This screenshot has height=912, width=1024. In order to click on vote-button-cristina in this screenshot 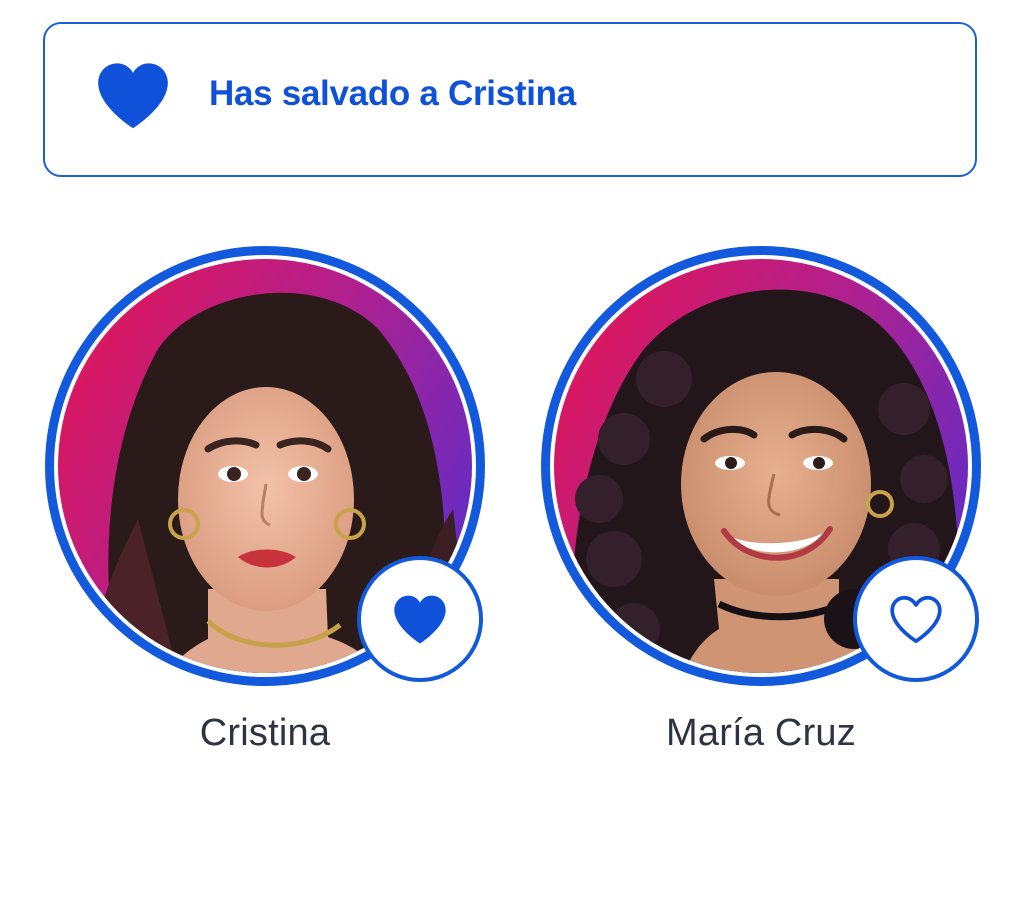, I will do `click(420, 619)`.